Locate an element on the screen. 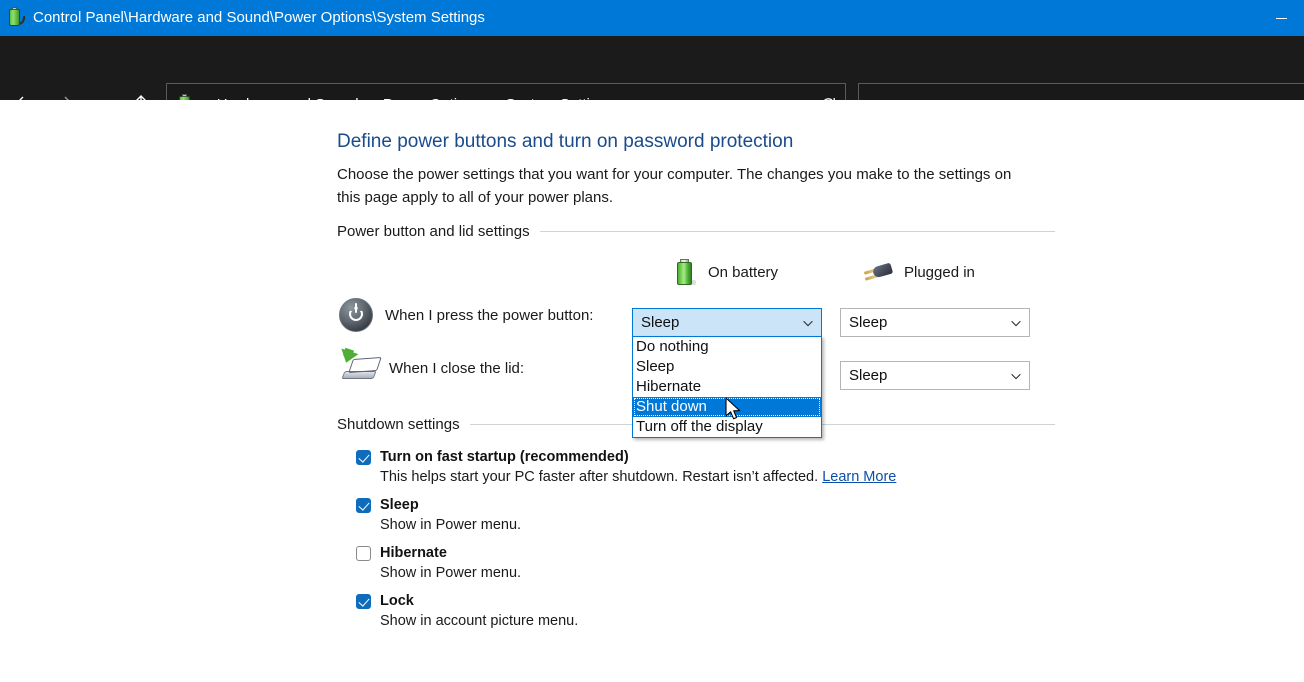 The image size is (1304, 682). dropdown-option-shut-down: Shut down is located at coordinates (727, 407).